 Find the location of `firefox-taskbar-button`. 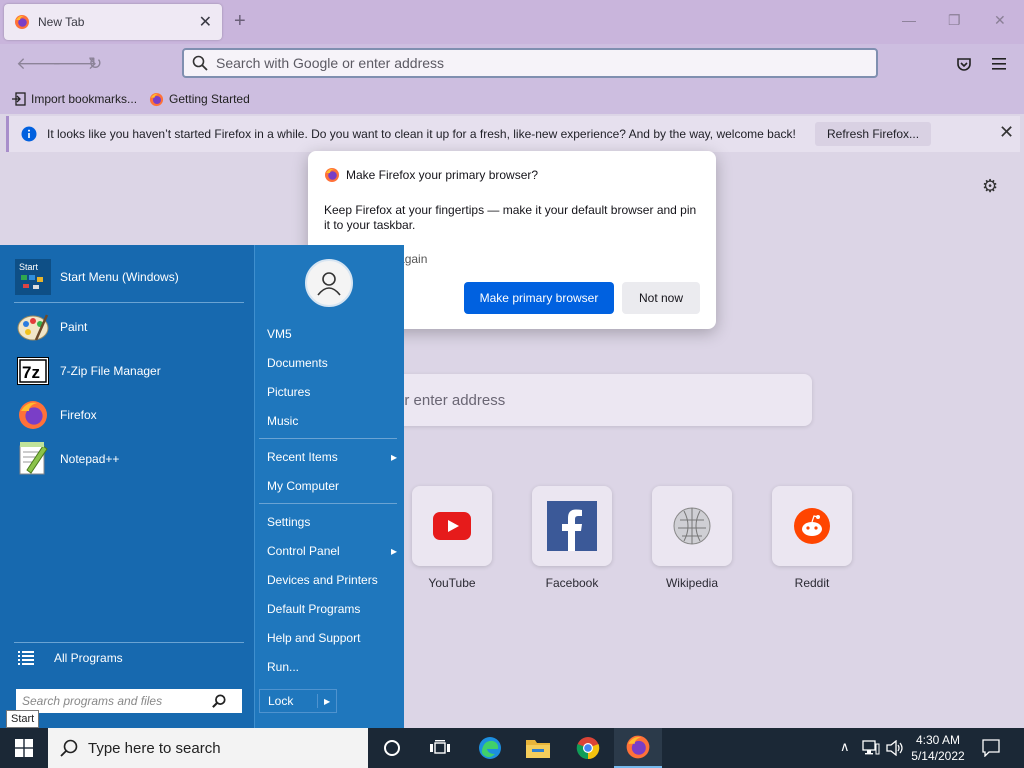

firefox-taskbar-button is located at coordinates (638, 748).